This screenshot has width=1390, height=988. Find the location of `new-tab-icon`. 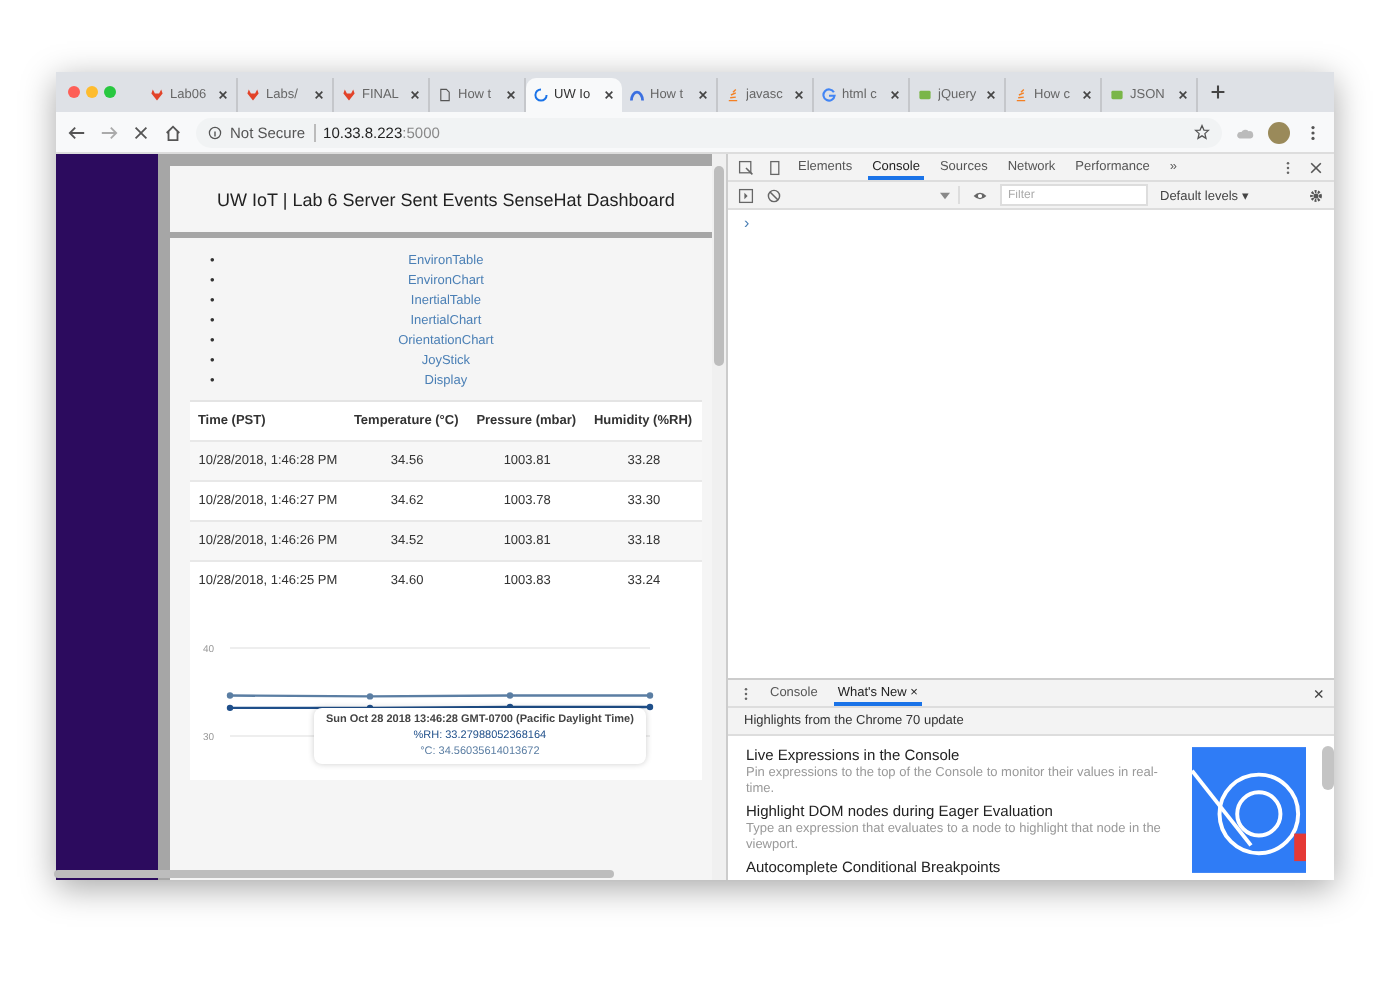

new-tab-icon is located at coordinates (1218, 92).